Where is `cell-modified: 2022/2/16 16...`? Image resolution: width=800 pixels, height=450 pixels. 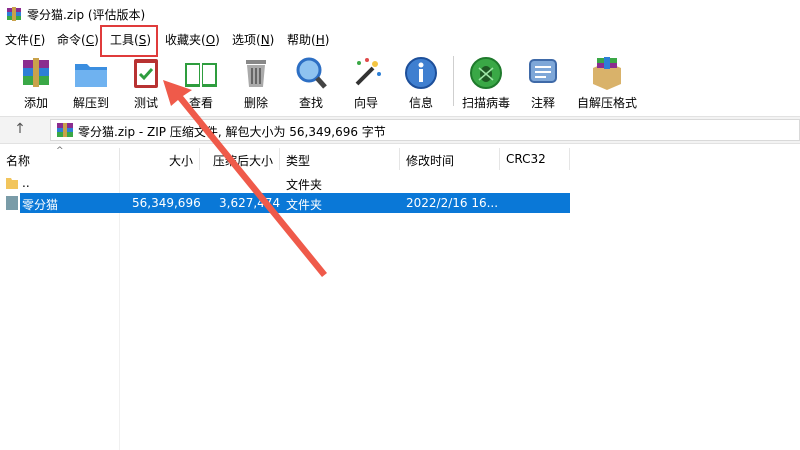 cell-modified: 2022/2/16 16... is located at coordinates (452, 203).